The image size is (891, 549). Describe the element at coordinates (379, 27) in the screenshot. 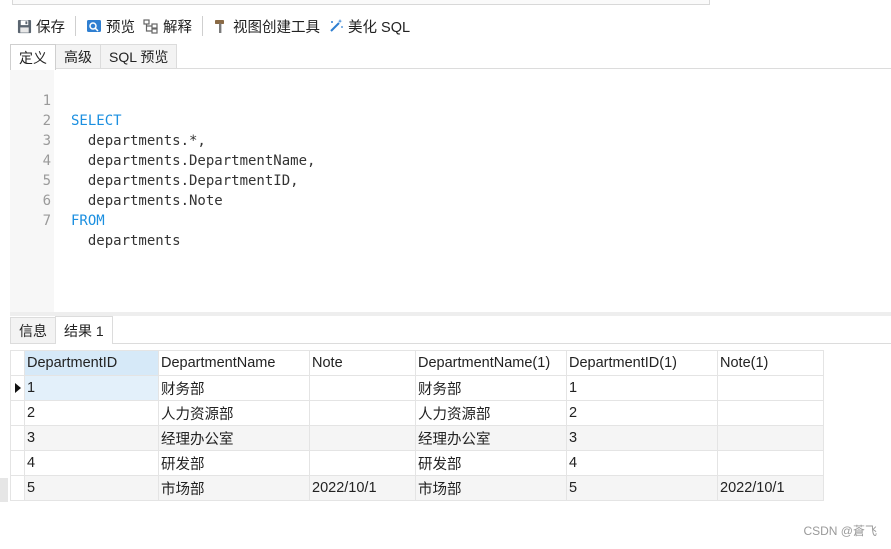

I see `beautify-sql-label: 美化 SQL` at that location.